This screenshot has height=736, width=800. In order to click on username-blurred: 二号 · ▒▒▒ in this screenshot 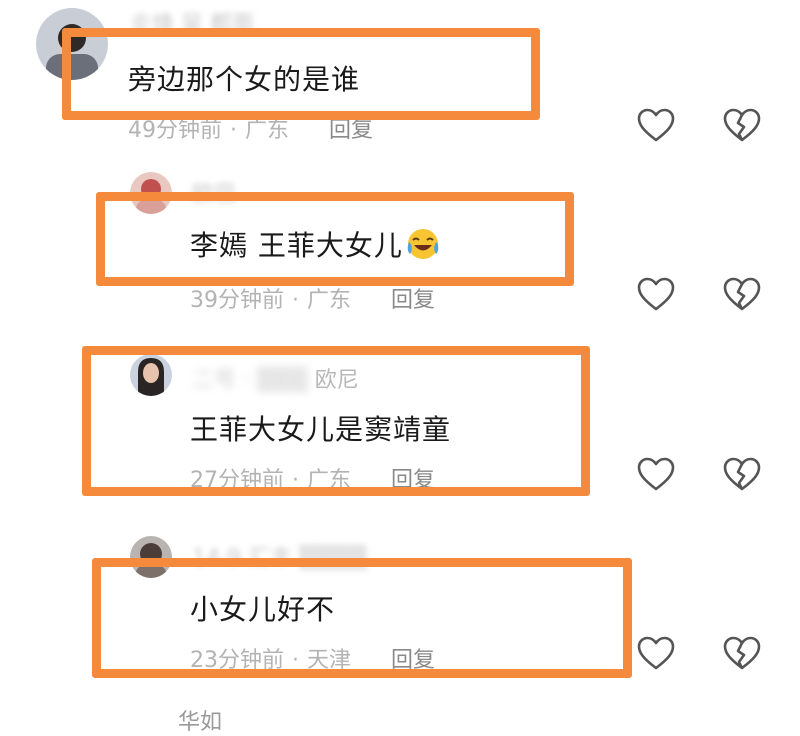, I will do `click(250, 380)`.